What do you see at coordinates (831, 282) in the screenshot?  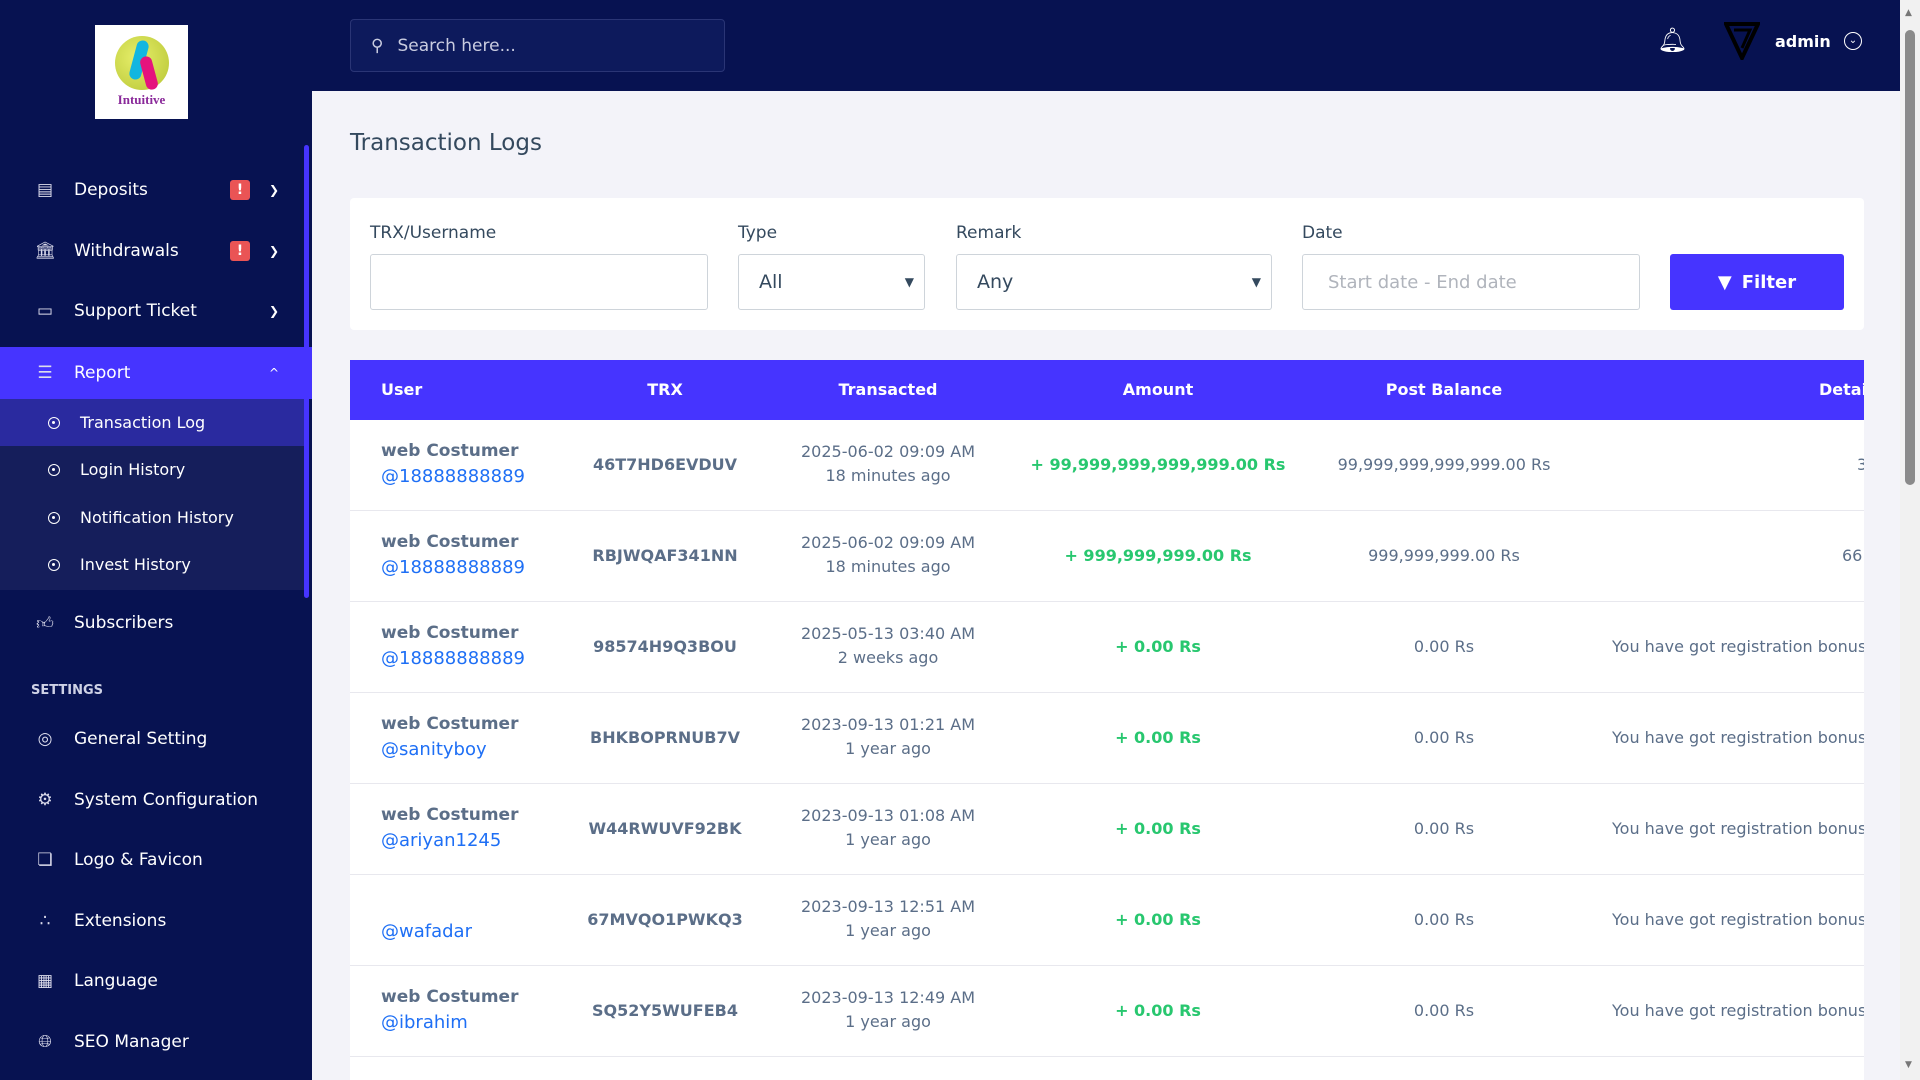 I see `type-select: All ▼` at bounding box center [831, 282].